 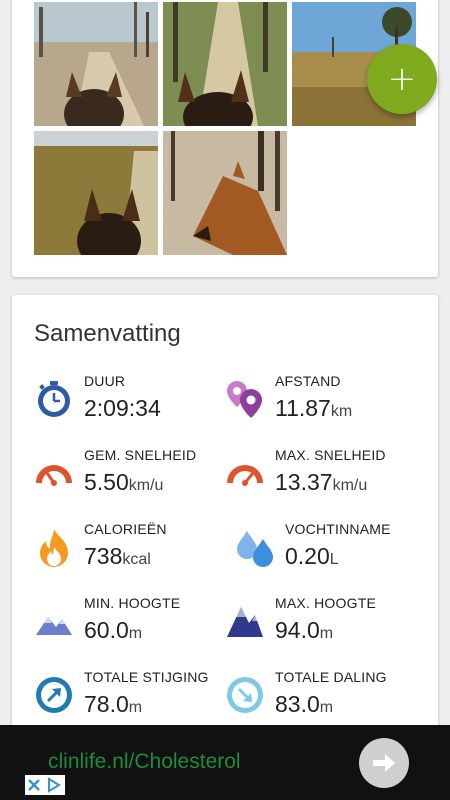 I want to click on flame-icon, so click(x=54, y=547).